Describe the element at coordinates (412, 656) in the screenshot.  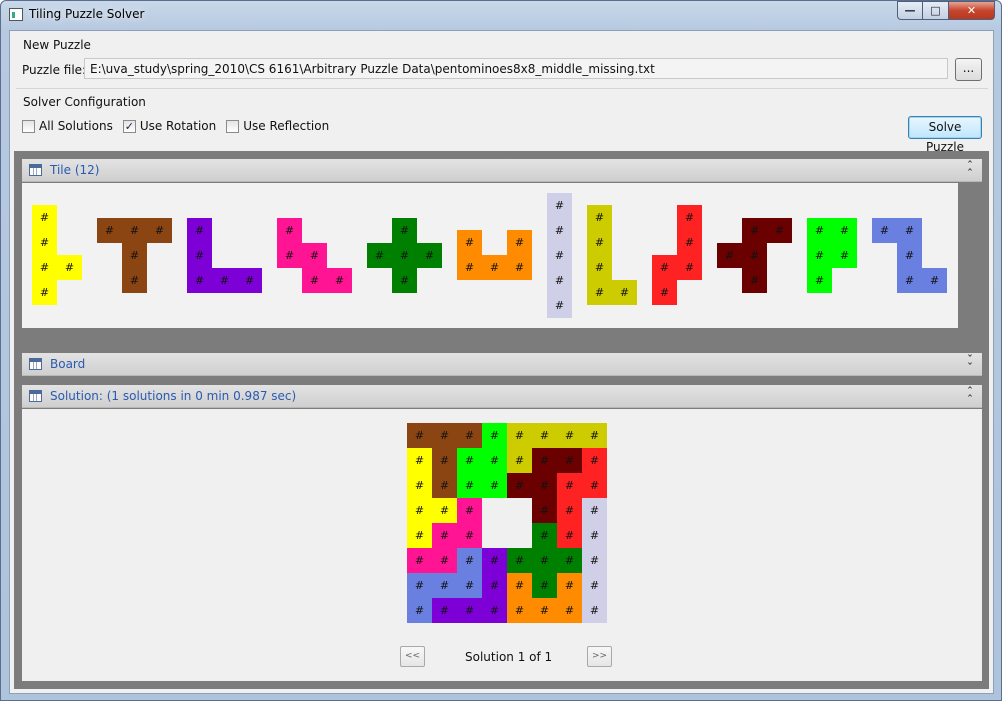
I see `previous-solution-button: <<` at that location.